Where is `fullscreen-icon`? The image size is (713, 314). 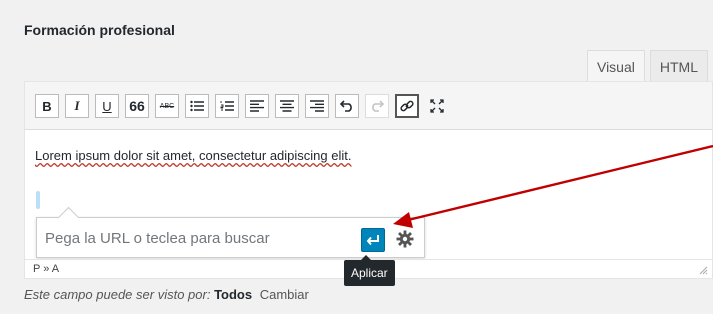
fullscreen-icon is located at coordinates (437, 106).